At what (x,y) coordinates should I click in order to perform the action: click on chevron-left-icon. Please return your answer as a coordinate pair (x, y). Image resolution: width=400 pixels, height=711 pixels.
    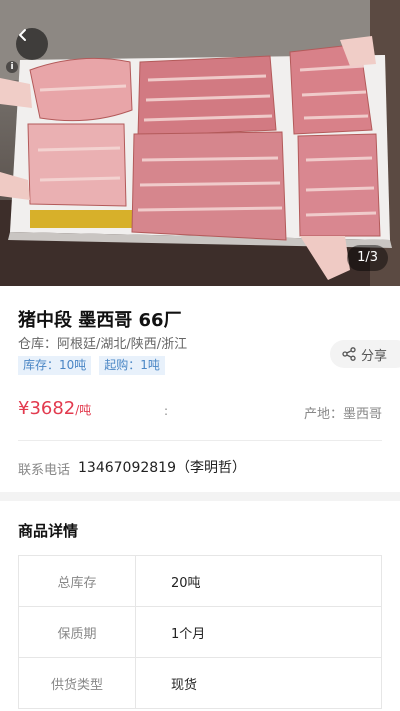
    Looking at the image, I should click on (22, 35).